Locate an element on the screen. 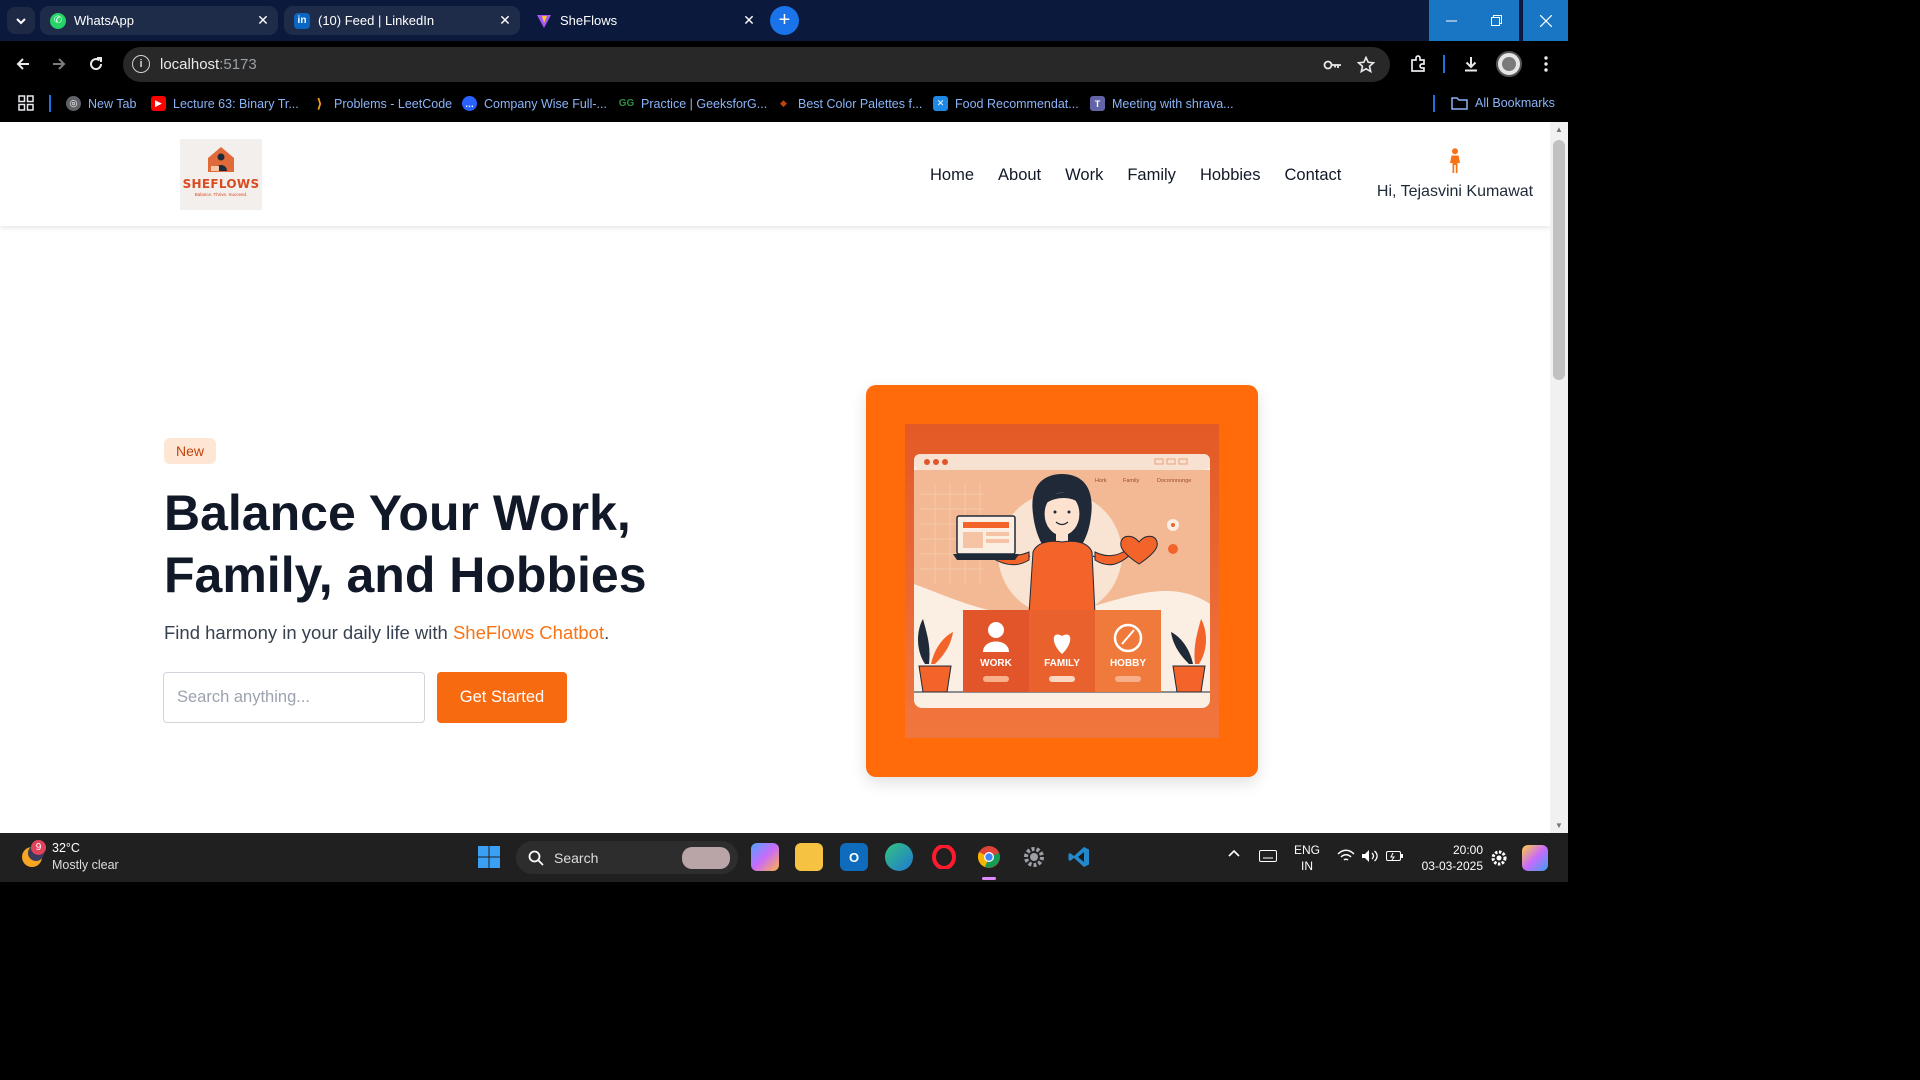 The width and height of the screenshot is (1920, 1080). windows-start-icon is located at coordinates (489, 857).